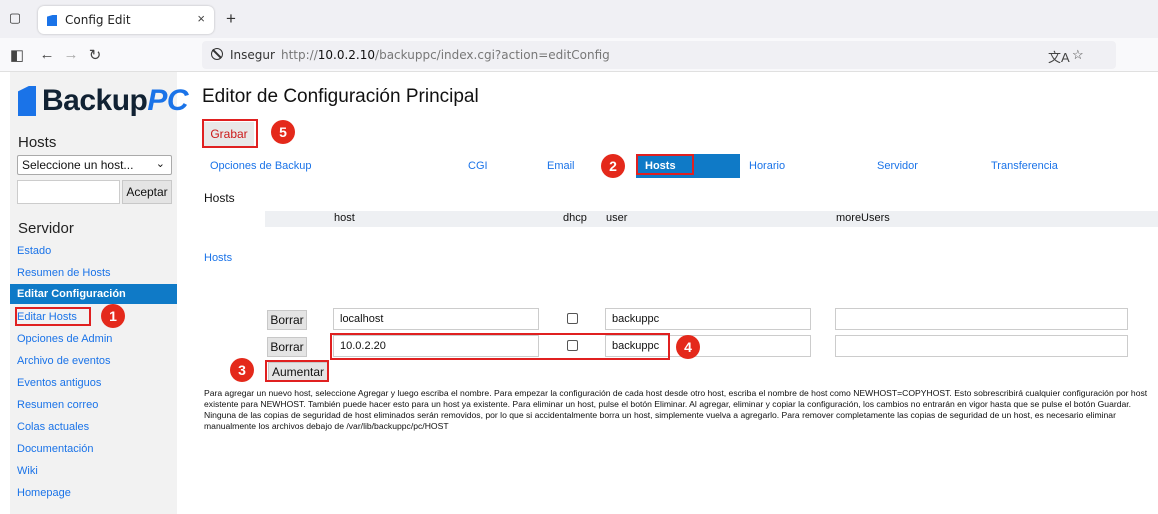 This screenshot has height=514, width=1158. What do you see at coordinates (1024, 166) in the screenshot?
I see `tab-transfer: Transferencia` at bounding box center [1024, 166].